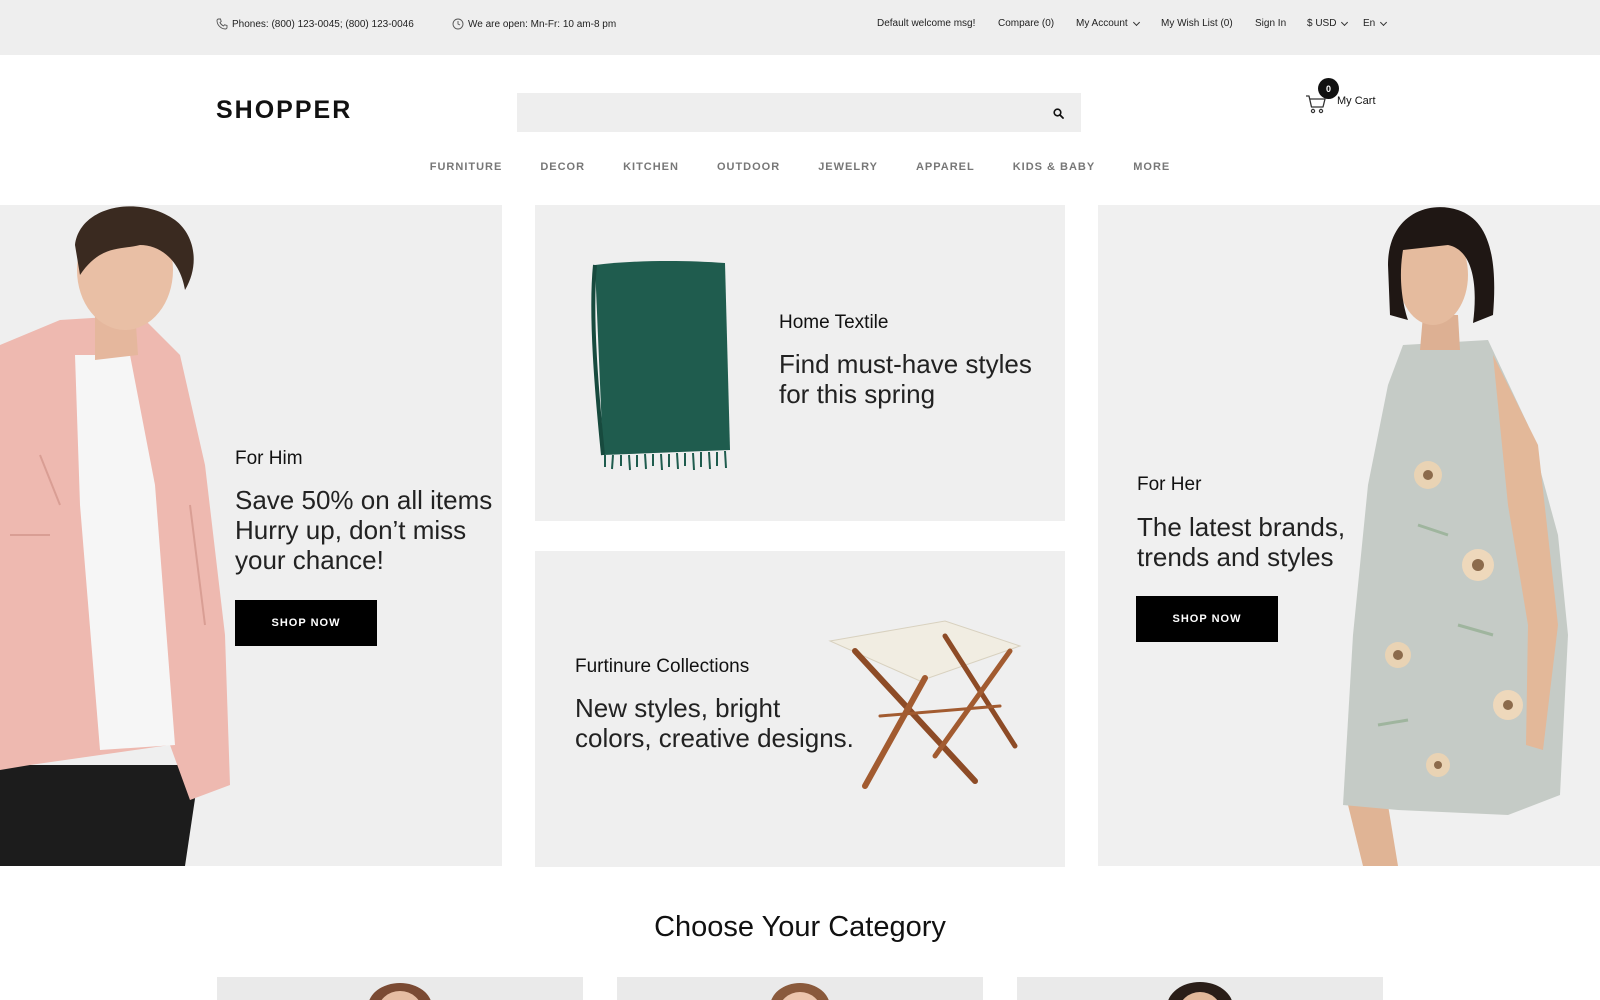 The width and height of the screenshot is (1600, 1000). What do you see at coordinates (466, 167) in the screenshot?
I see `nav-item-furniture: FURNITURE` at bounding box center [466, 167].